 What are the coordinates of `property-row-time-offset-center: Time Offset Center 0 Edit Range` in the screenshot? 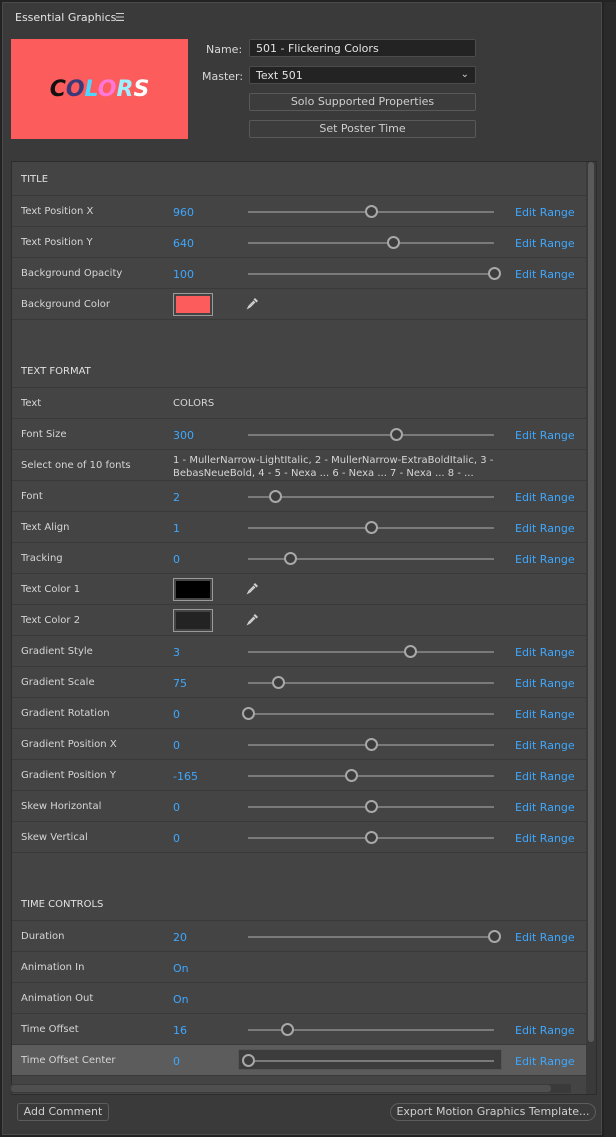 It's located at (299, 1060).